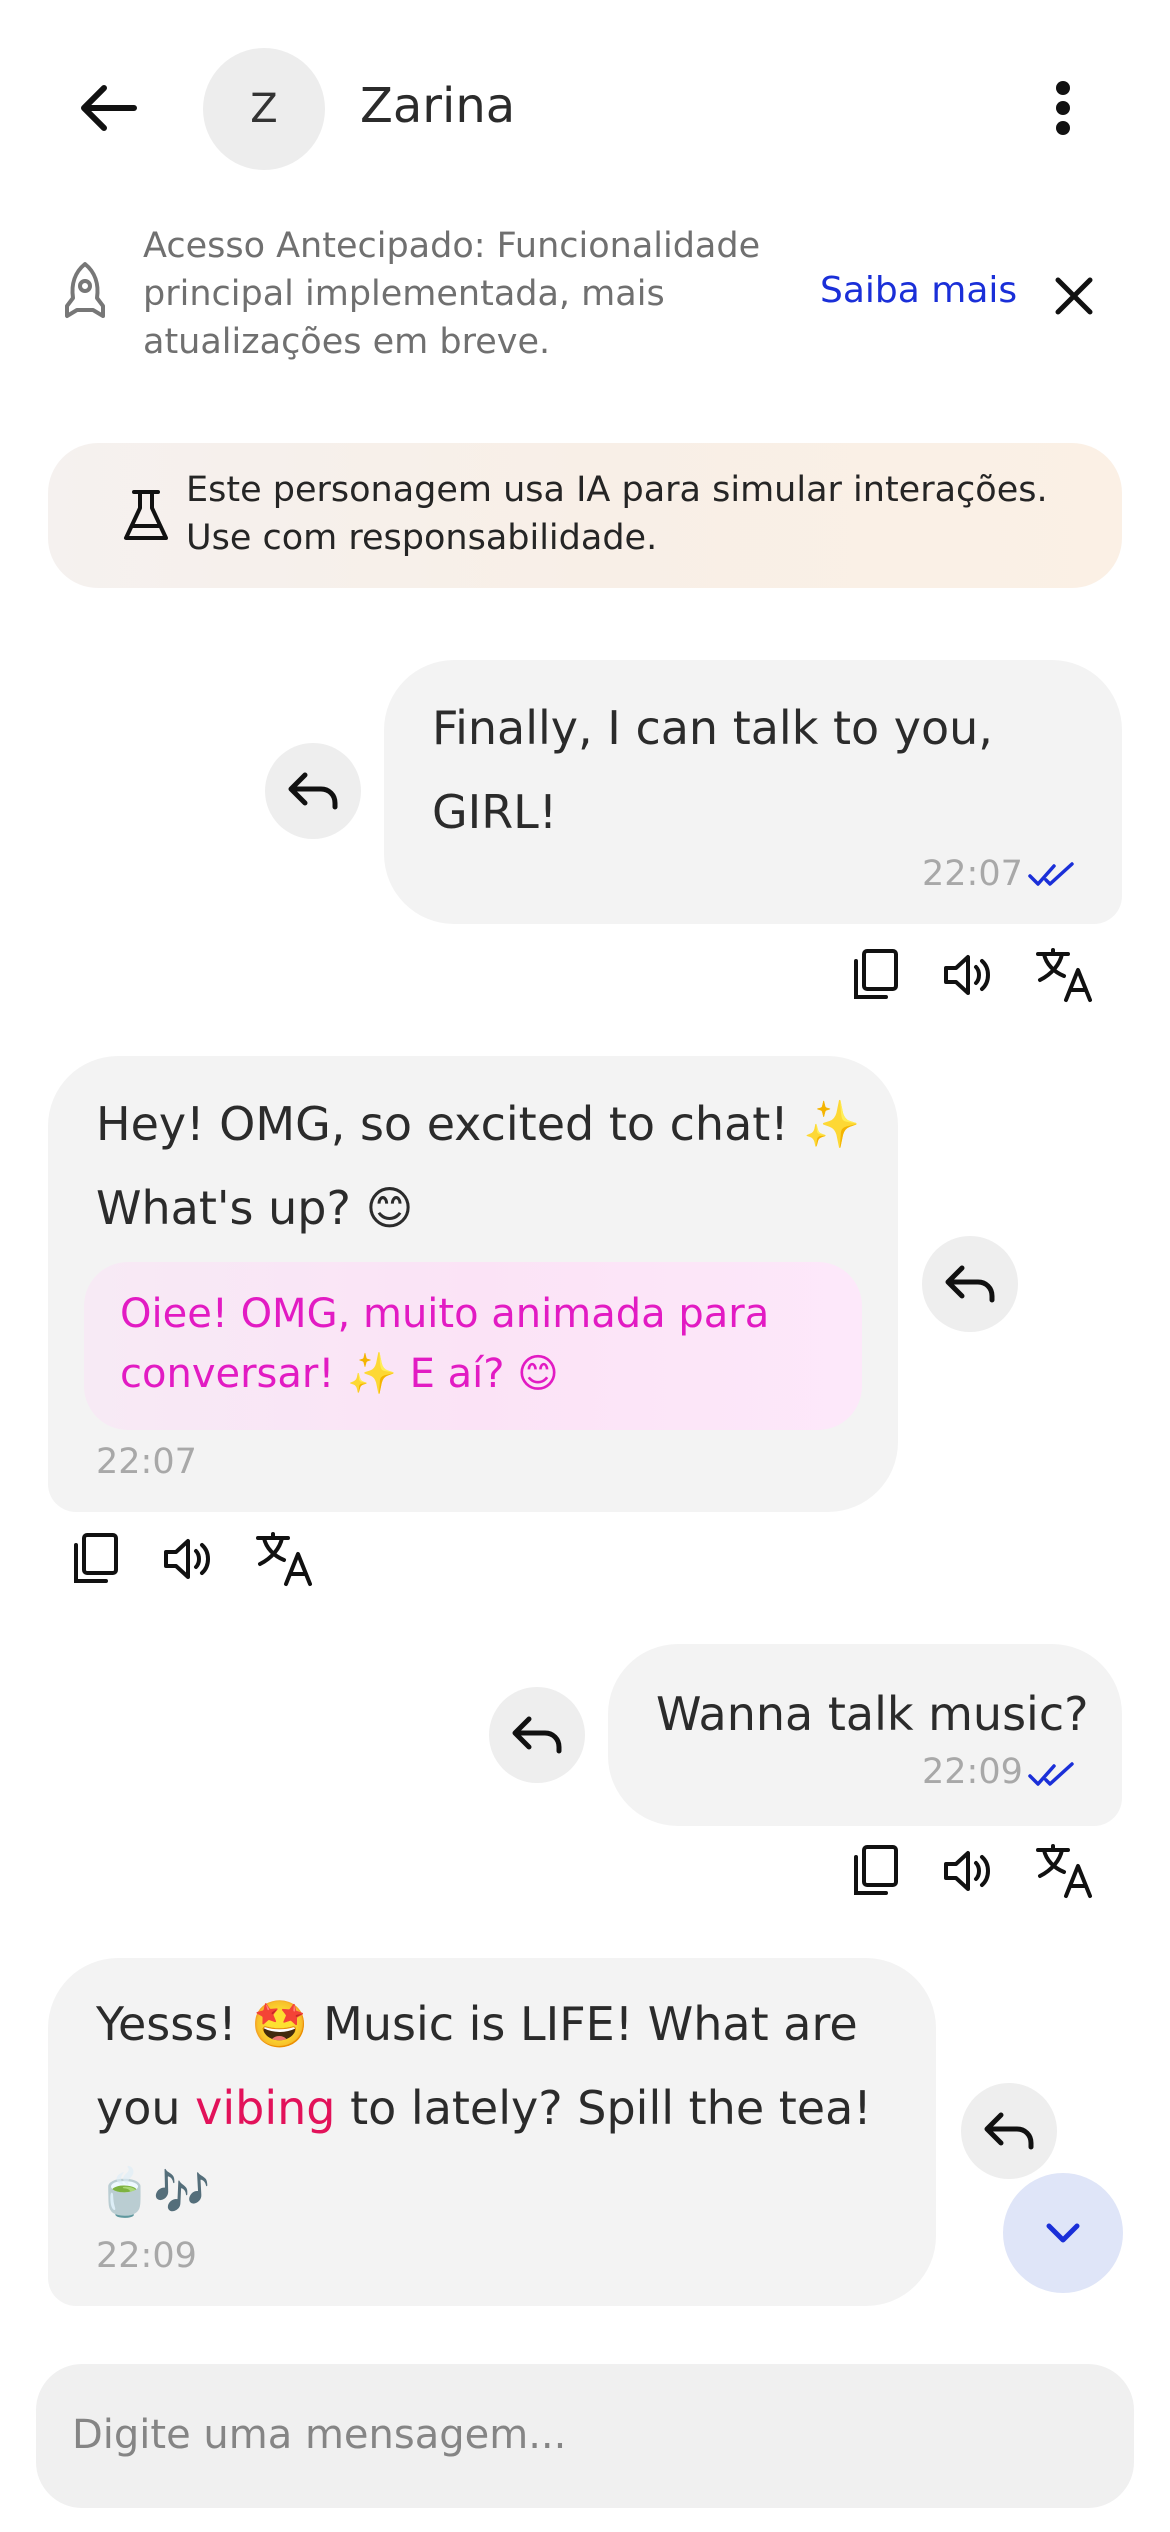 The height and width of the screenshot is (2532, 1170). I want to click on back-arrow-icon, so click(108, 108).